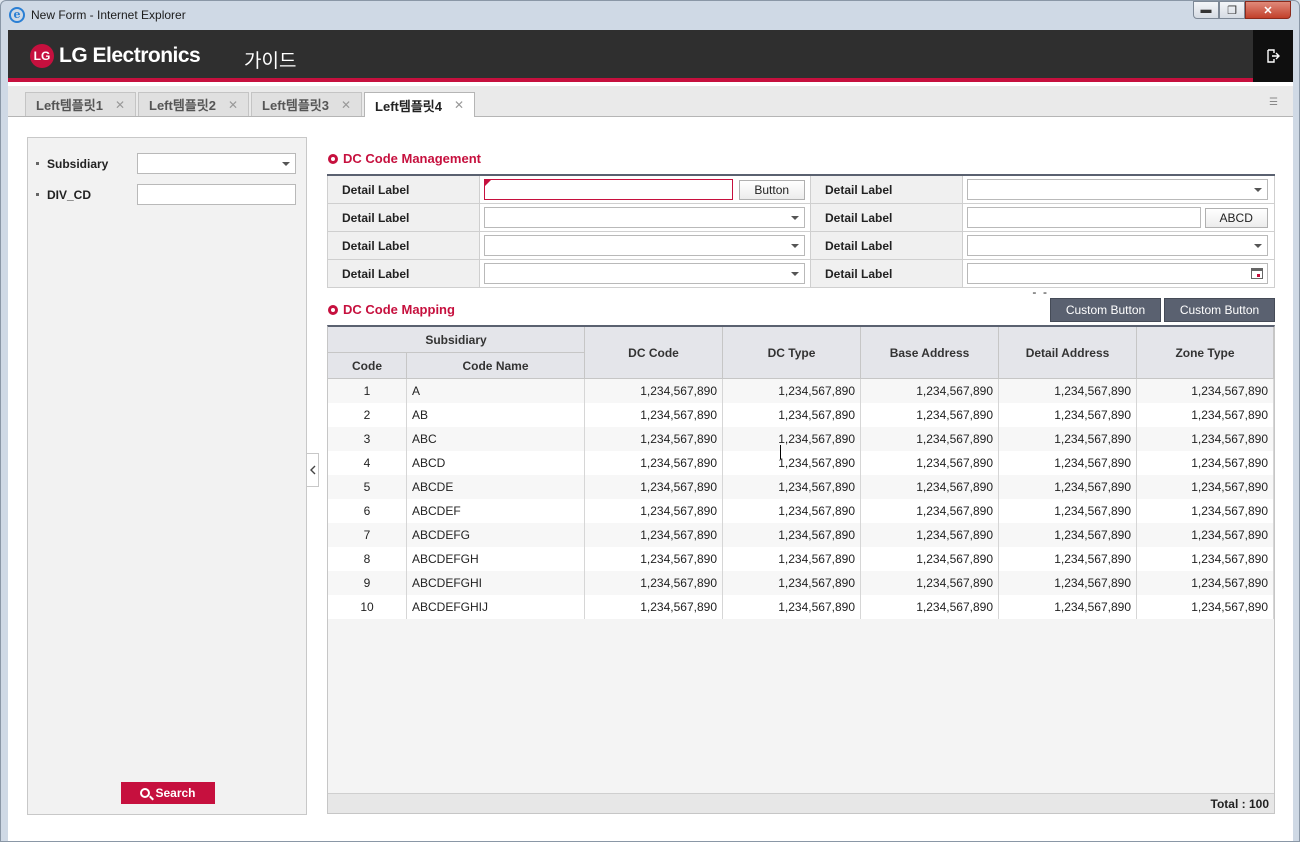 Image resolution: width=1300 pixels, height=842 pixels. I want to click on tab-left-template-1: Left템플릿1 ✕, so click(81, 104).